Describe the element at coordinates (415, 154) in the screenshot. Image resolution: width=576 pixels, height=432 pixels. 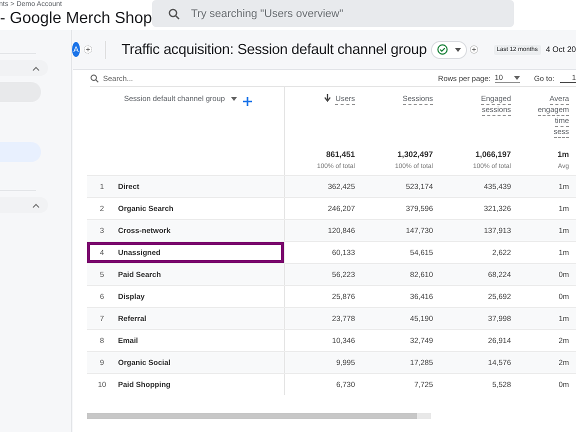
I see `total-value: 1,302,497` at that location.